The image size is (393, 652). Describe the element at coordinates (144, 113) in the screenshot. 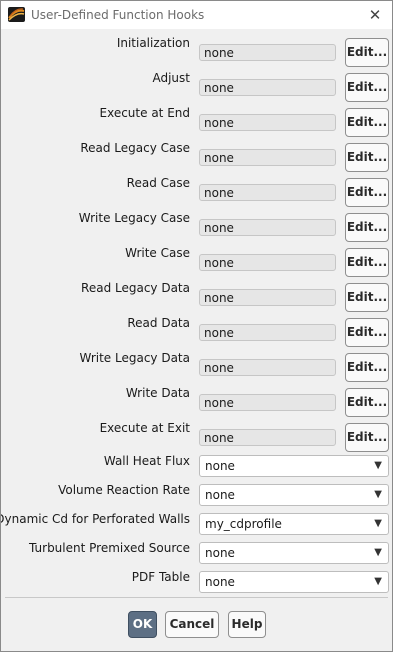

I see `hook-label: Execute at End` at that location.